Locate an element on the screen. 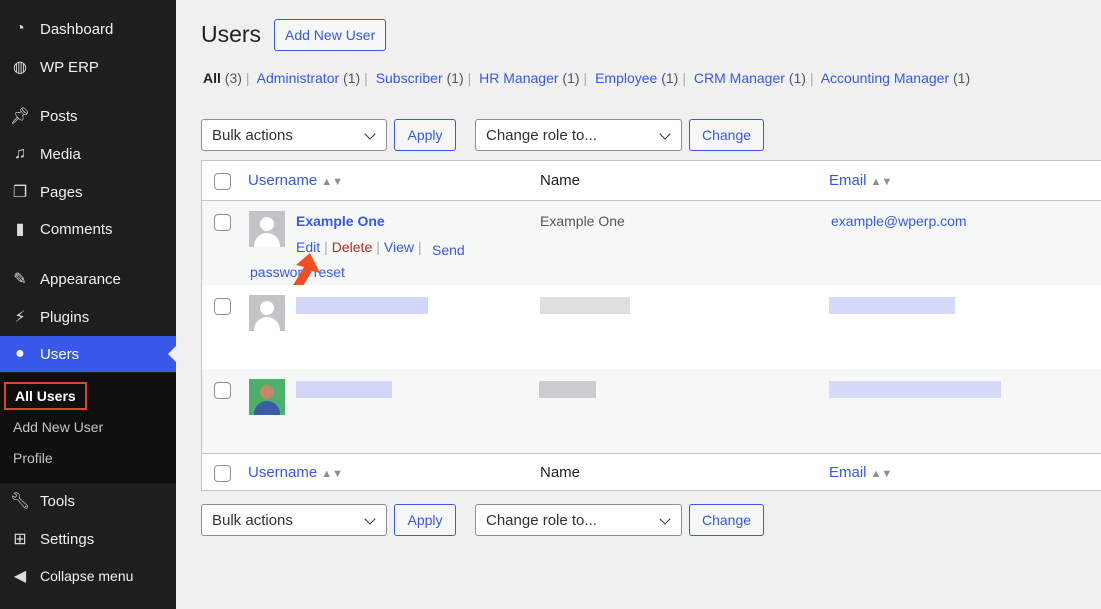 This screenshot has height=609, width=1101. menu-appearance: ✎ Appearance is located at coordinates (88, 279).